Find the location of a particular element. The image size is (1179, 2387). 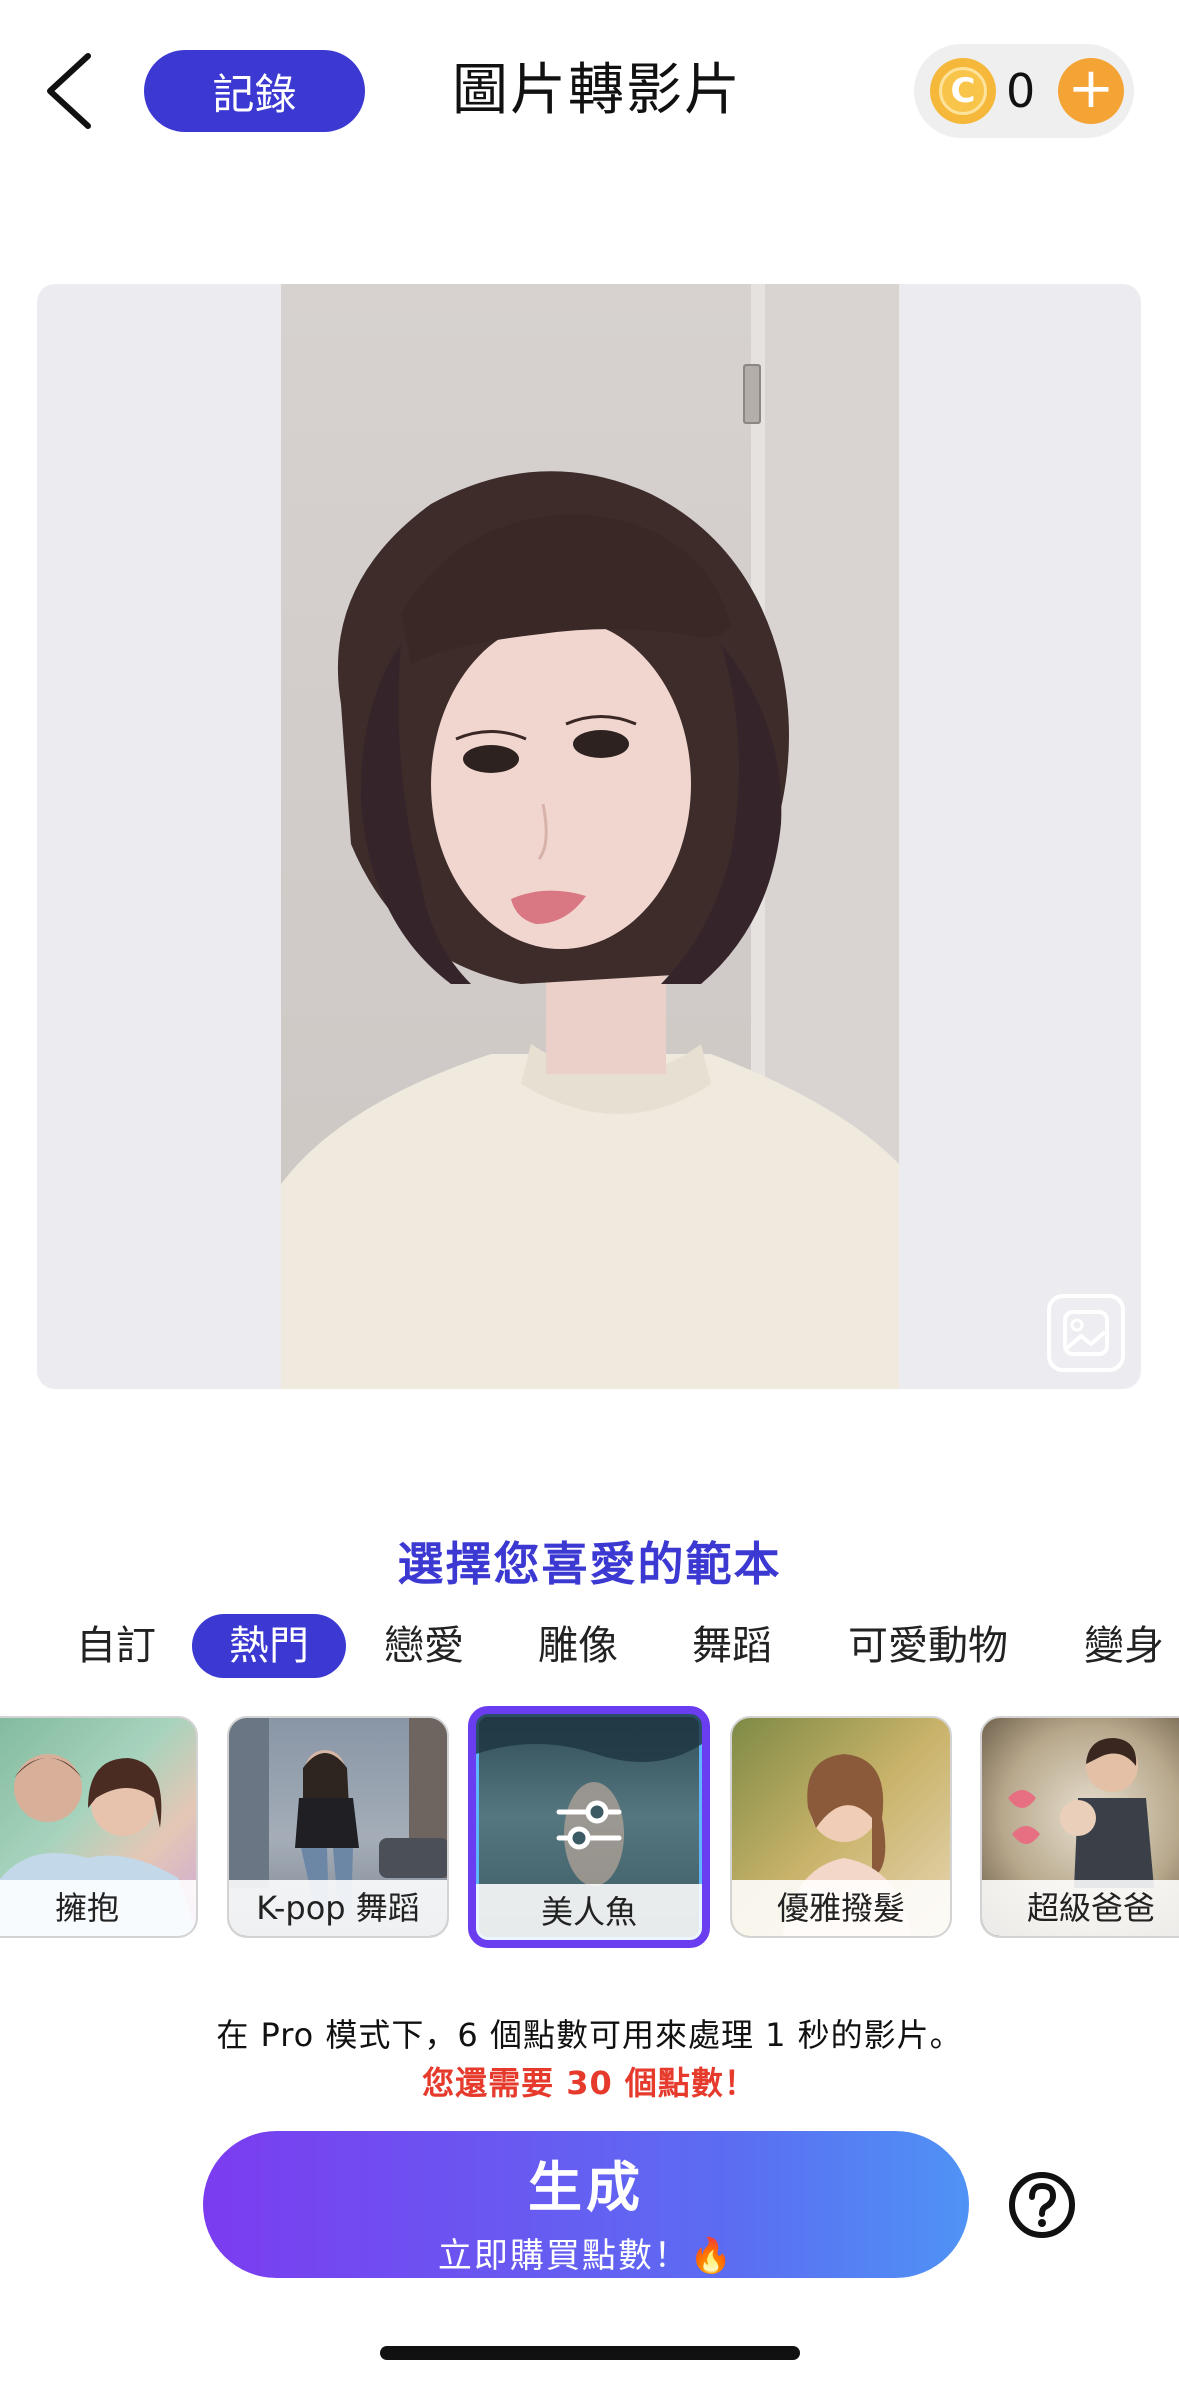

template-card-label: 美人魚 is located at coordinates (589, 1912).